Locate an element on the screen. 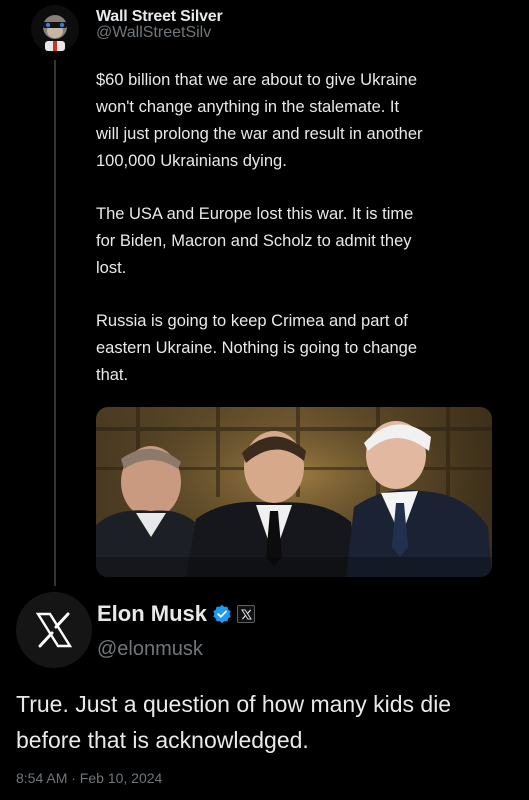 The image size is (529, 800). quoted-author-avatar is located at coordinates (55, 29).